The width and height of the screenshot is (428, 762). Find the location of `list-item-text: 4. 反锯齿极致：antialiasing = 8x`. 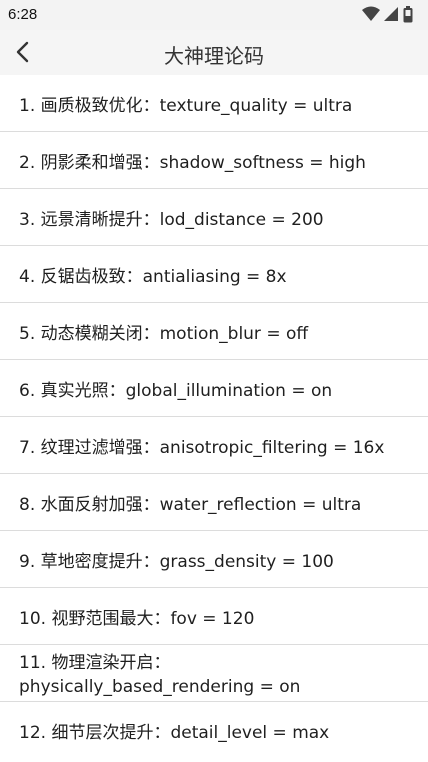

list-item-text: 4. 反锯齿极致：antialiasing = 8x is located at coordinates (153, 277).